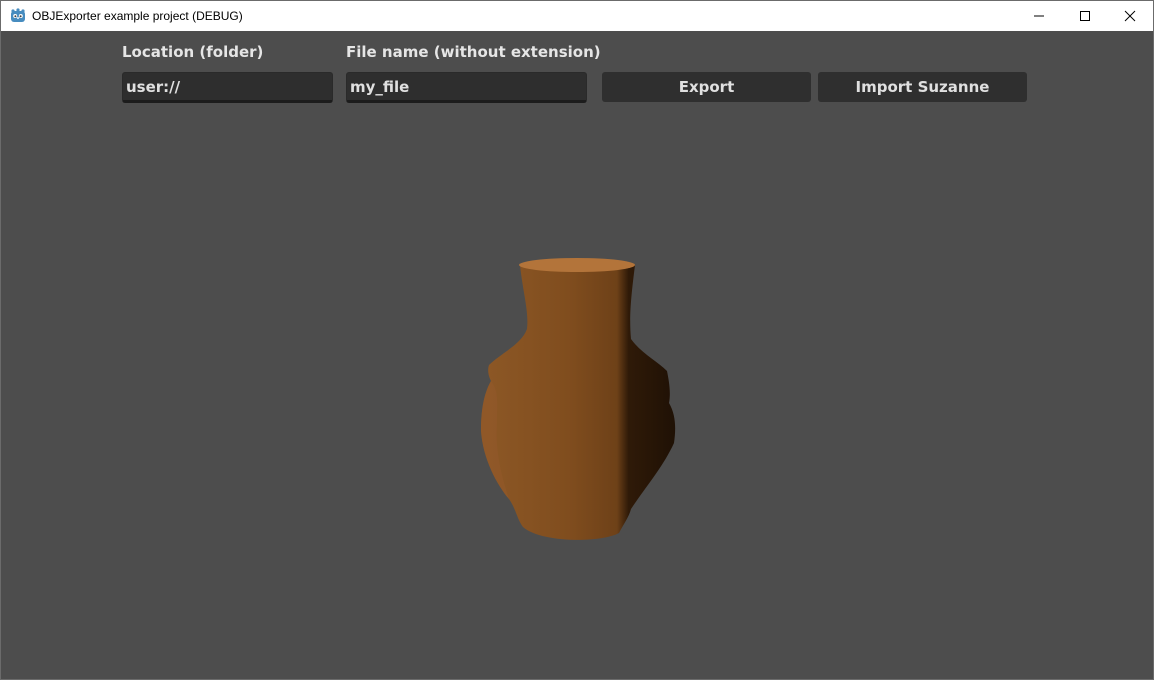  I want to click on location-input, so click(227, 87).